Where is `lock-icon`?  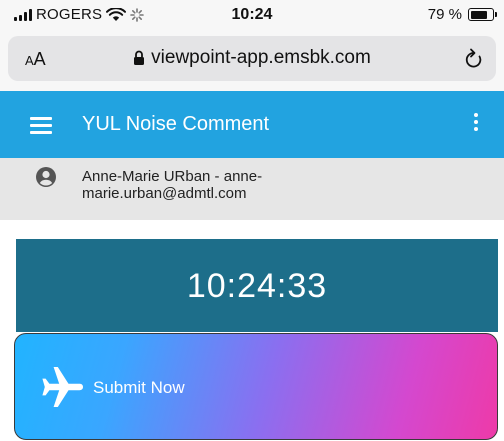 lock-icon is located at coordinates (139, 57).